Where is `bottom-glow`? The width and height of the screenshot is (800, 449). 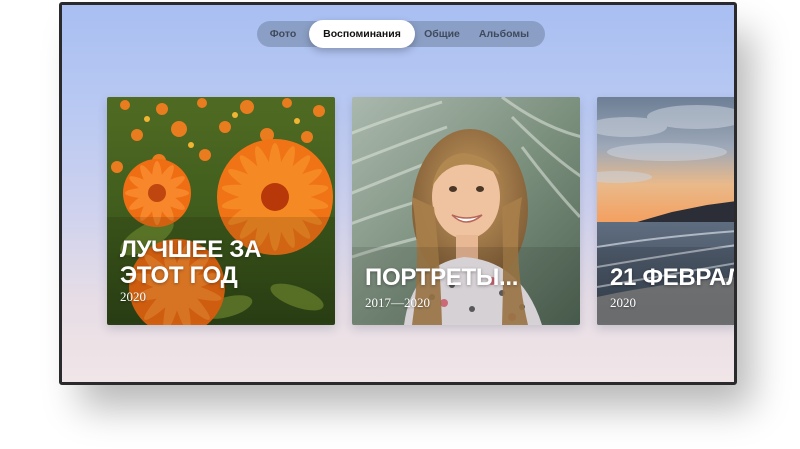 bottom-glow is located at coordinates (398, 352).